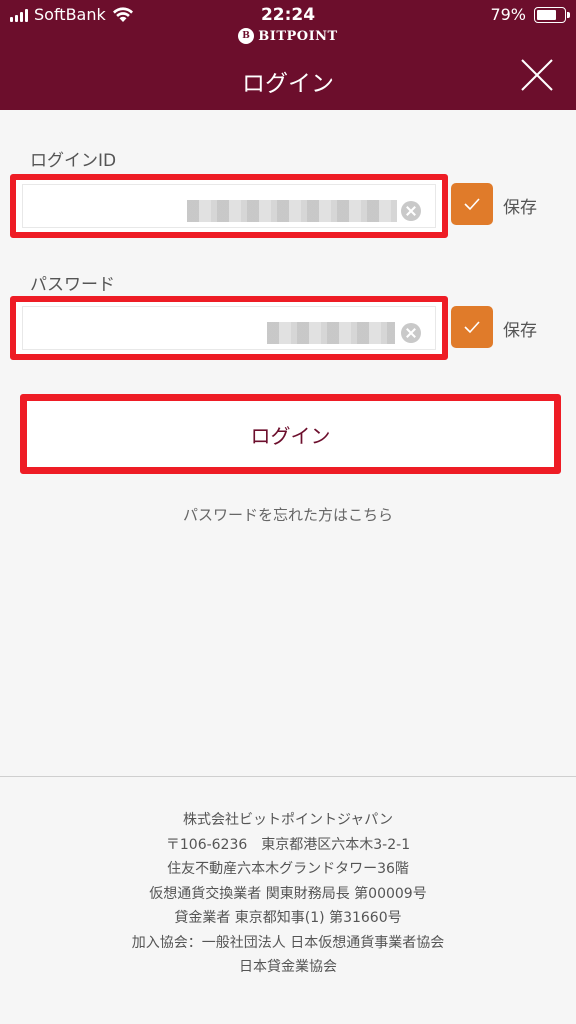  I want to click on footer-divider, so click(288, 776).